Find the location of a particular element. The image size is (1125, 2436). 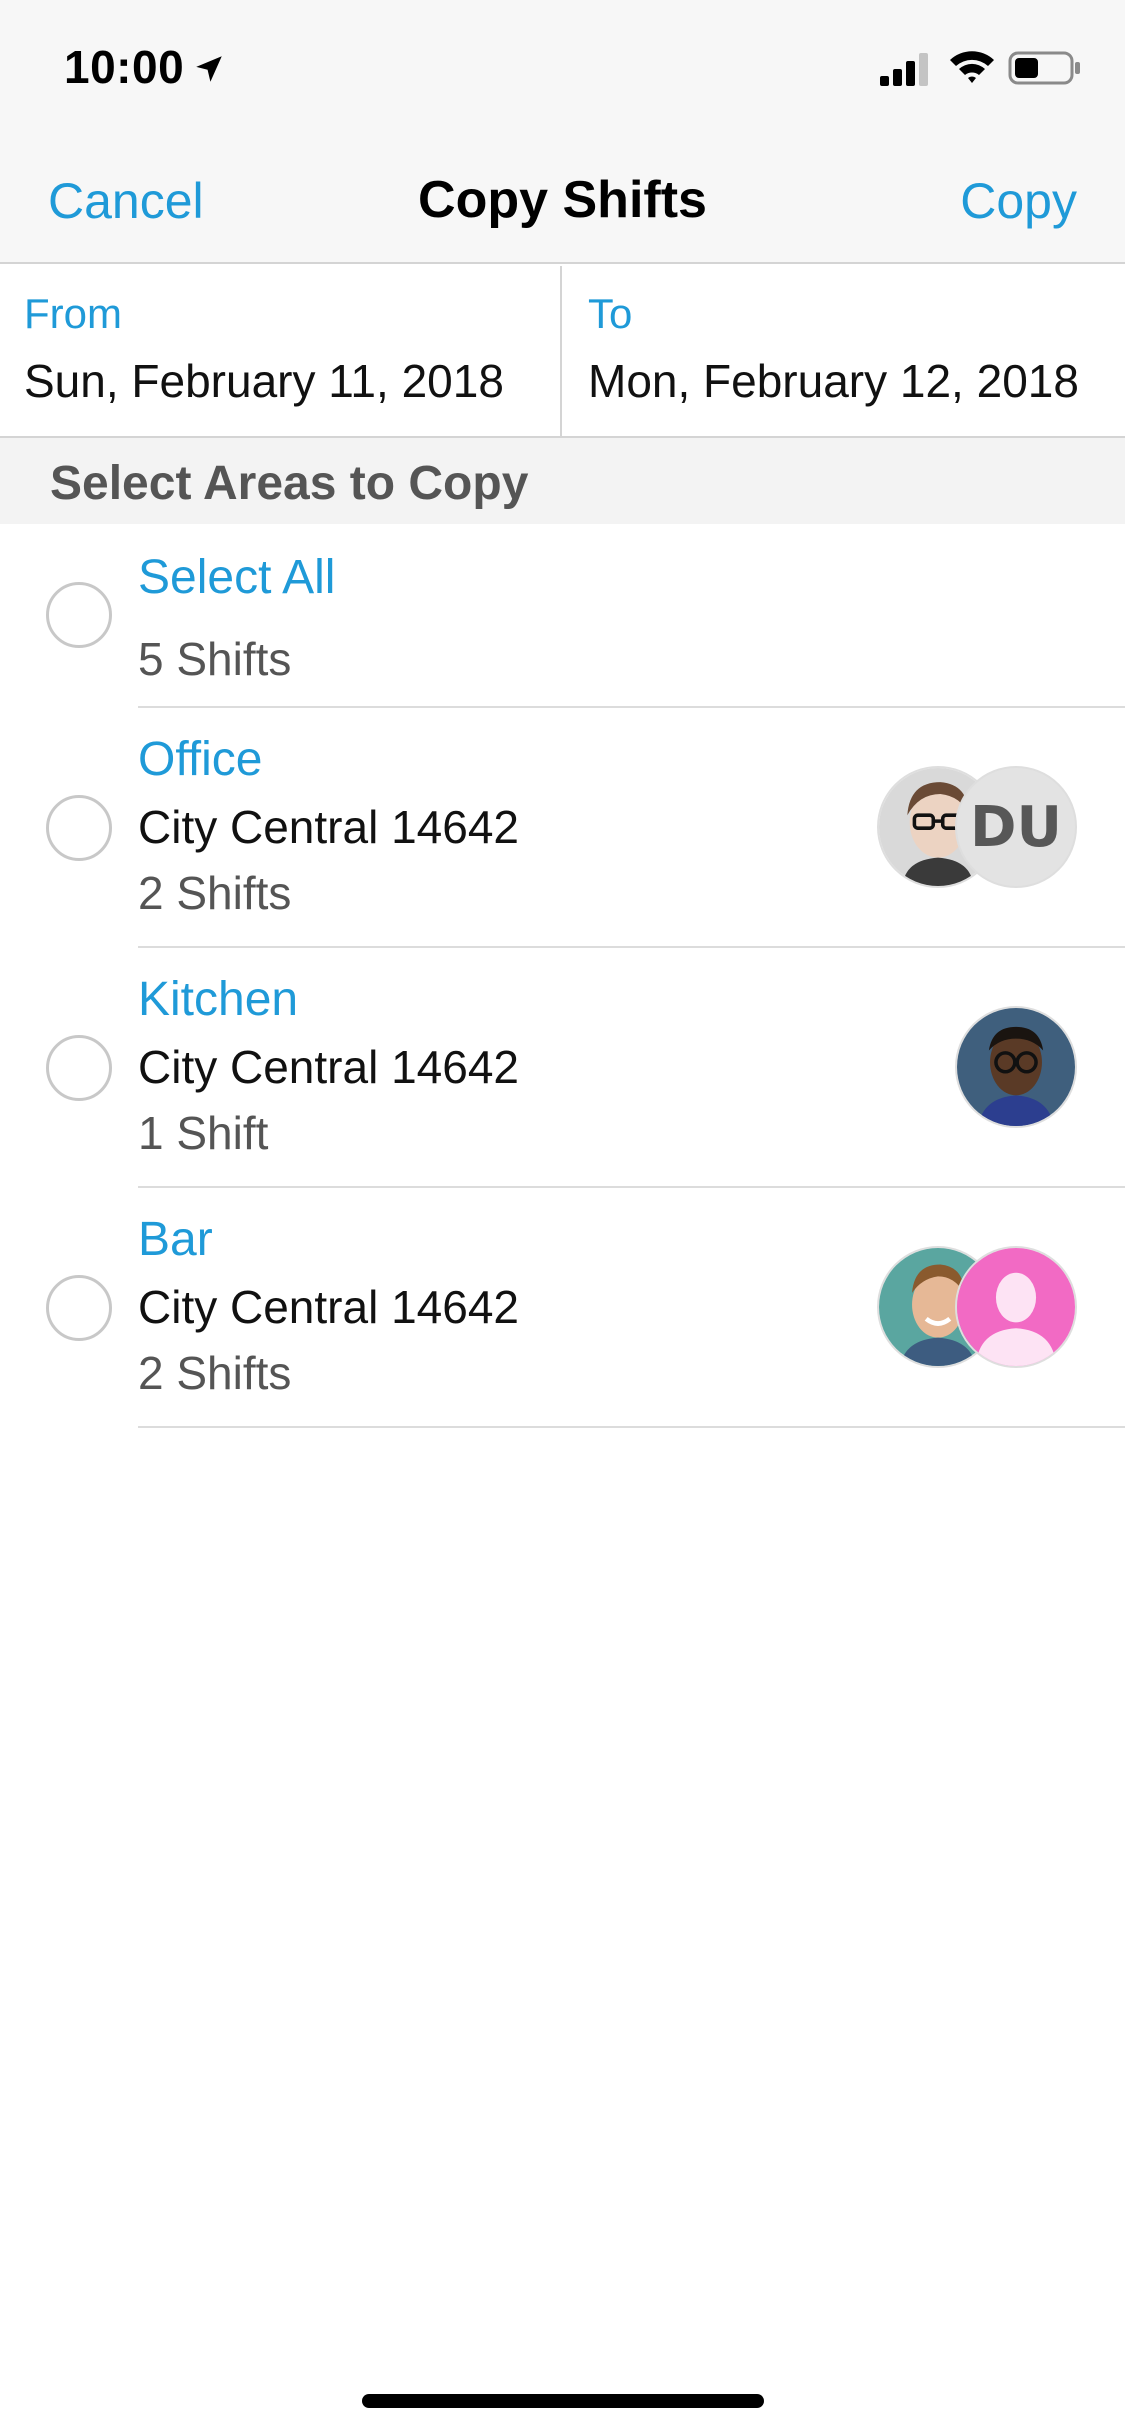

wifi-icon is located at coordinates (972, 67).